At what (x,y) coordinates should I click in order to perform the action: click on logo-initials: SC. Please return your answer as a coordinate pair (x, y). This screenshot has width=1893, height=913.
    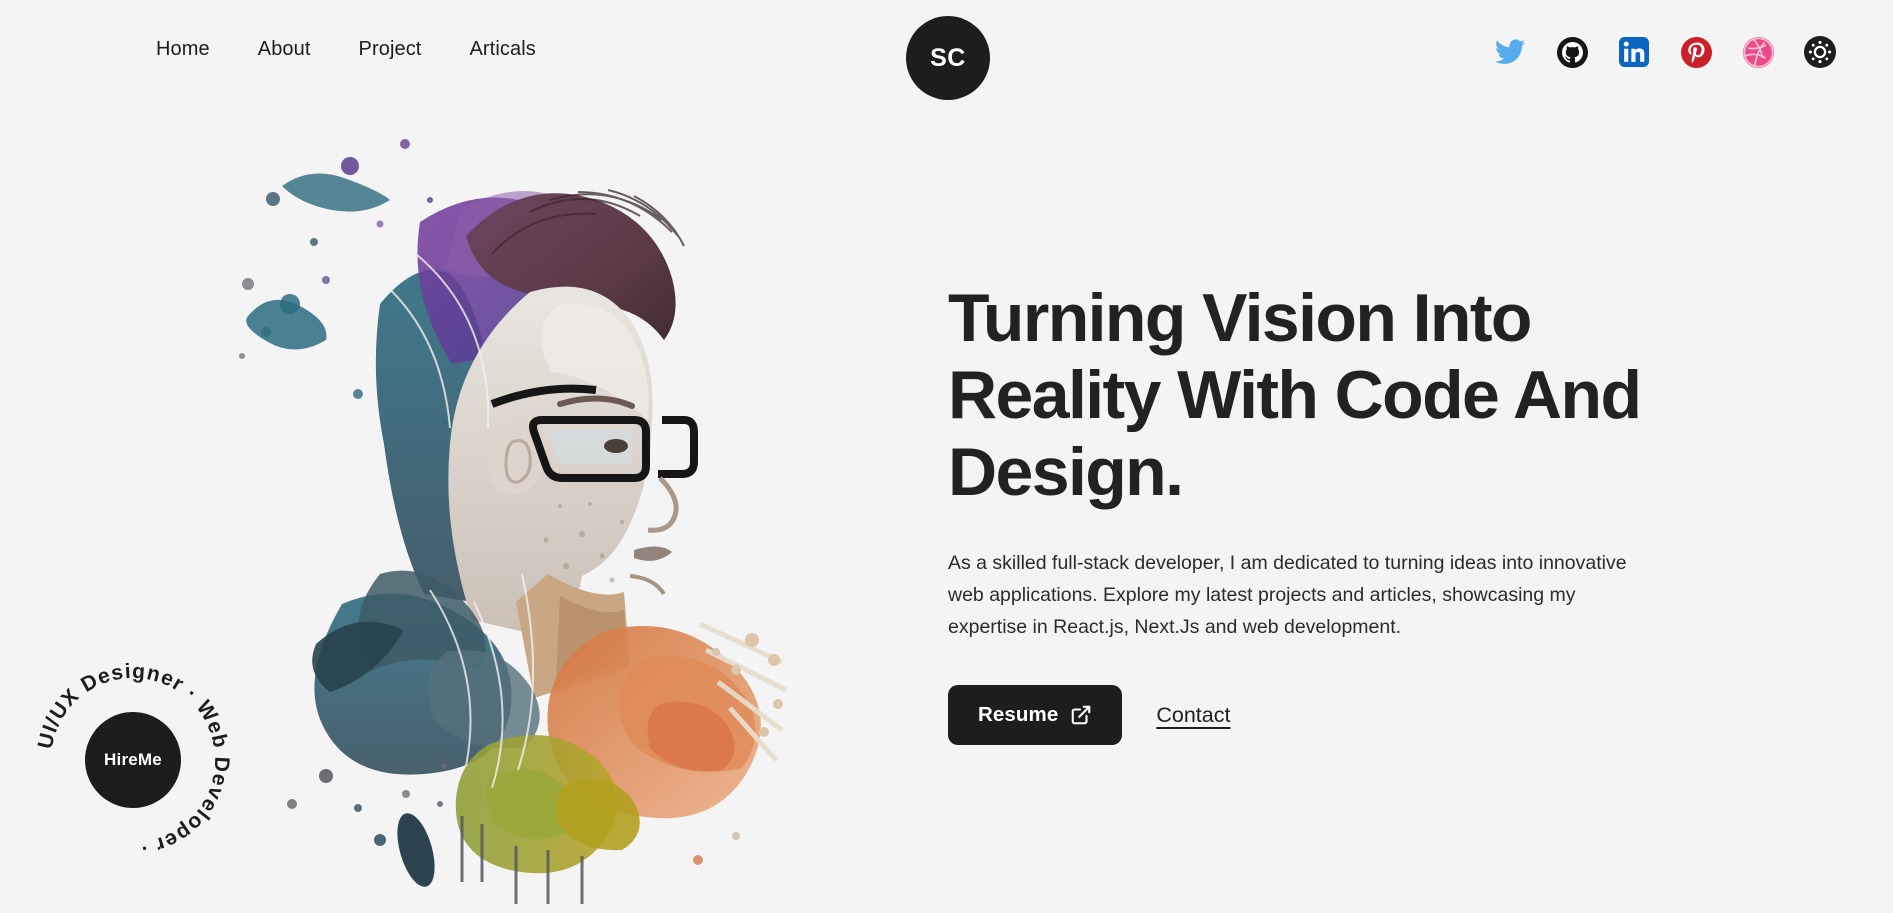
    Looking at the image, I should click on (948, 57).